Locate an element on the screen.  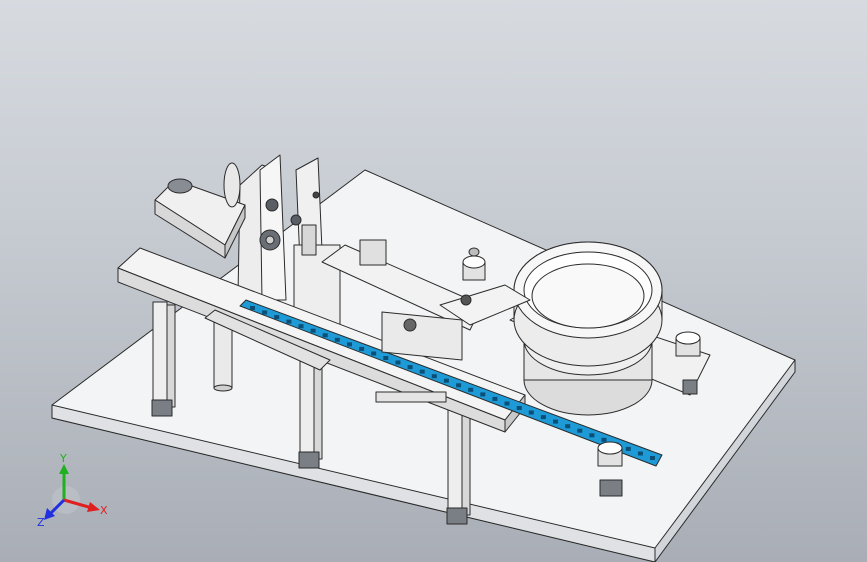
y-axis-arrow is located at coordinates (64, 469).